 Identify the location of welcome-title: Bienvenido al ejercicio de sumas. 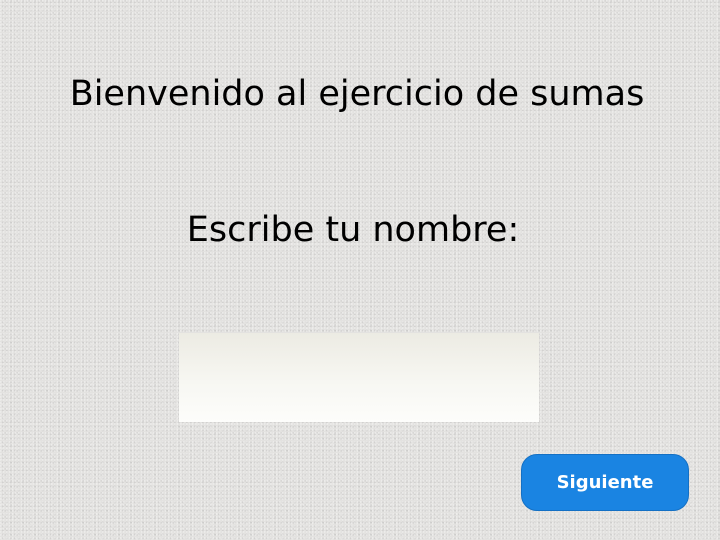
(357, 94).